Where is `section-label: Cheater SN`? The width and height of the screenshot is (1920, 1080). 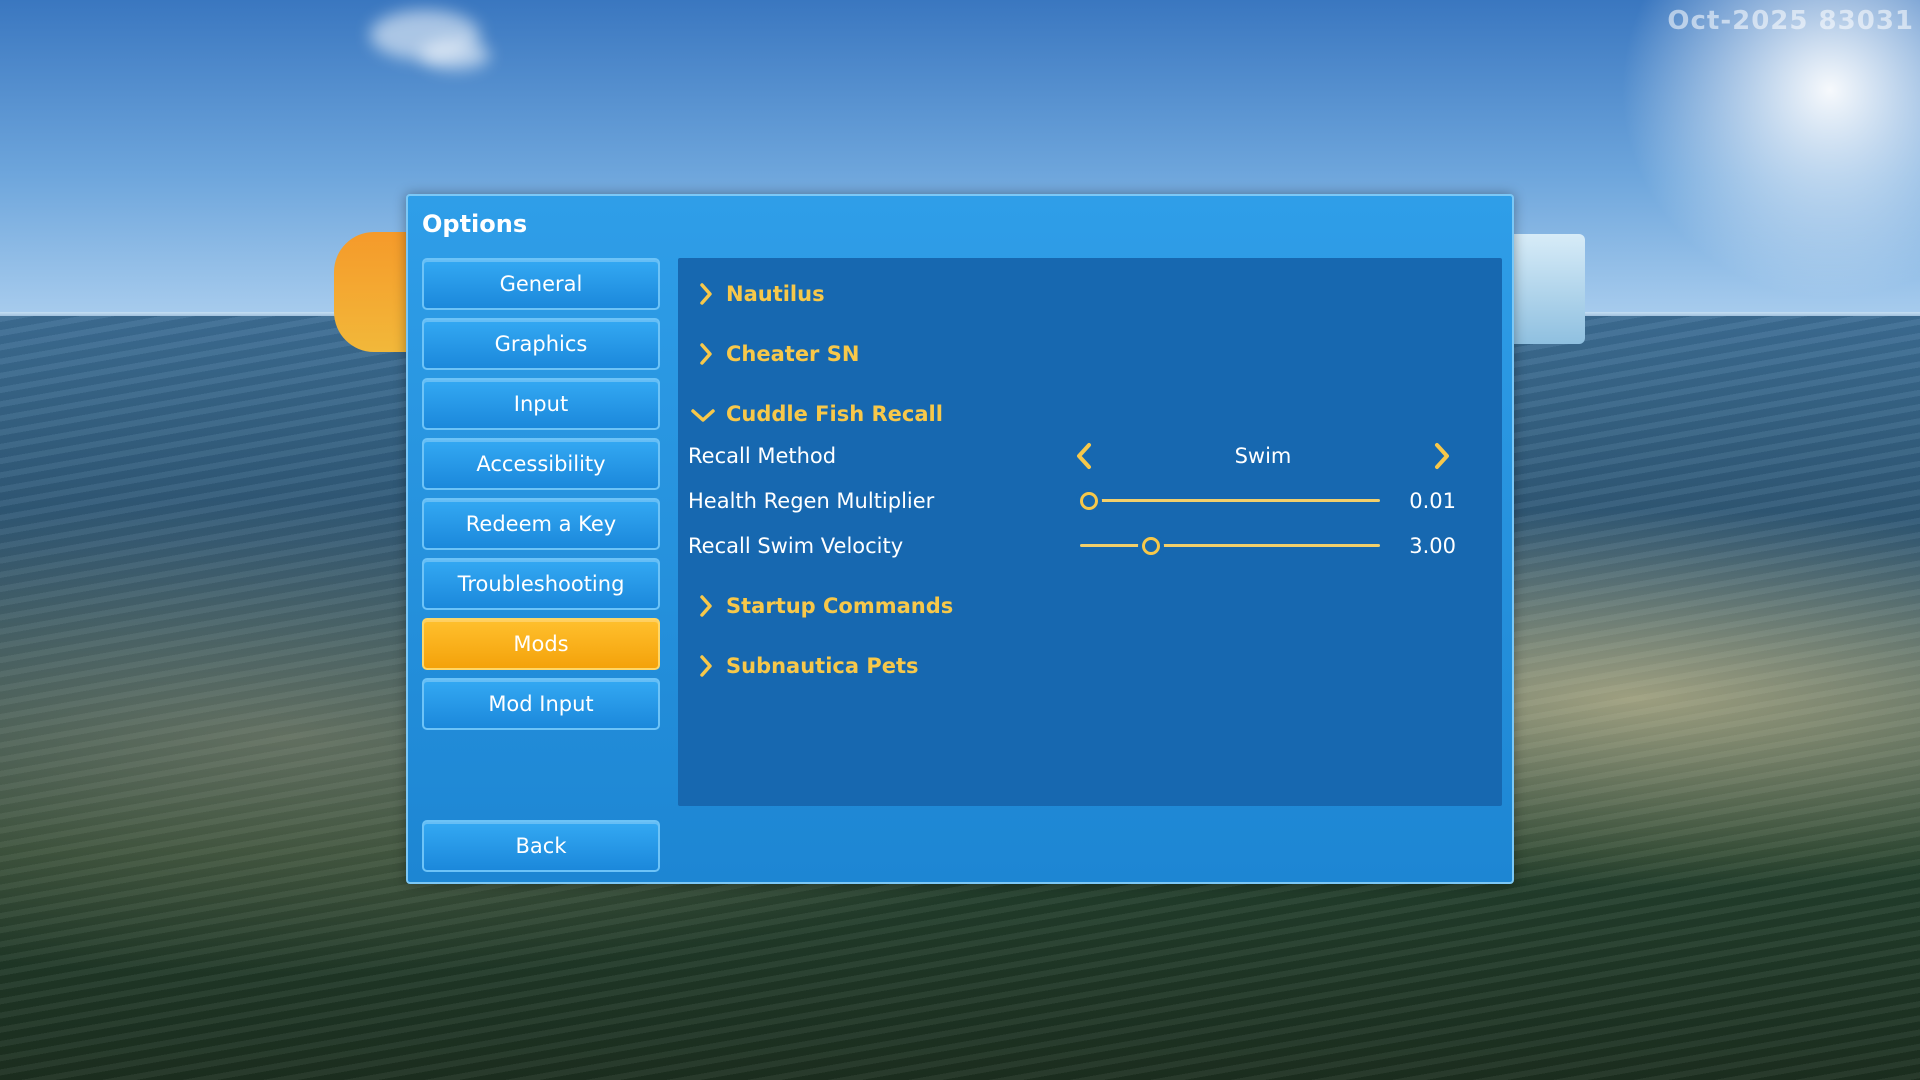 section-label: Cheater SN is located at coordinates (793, 354).